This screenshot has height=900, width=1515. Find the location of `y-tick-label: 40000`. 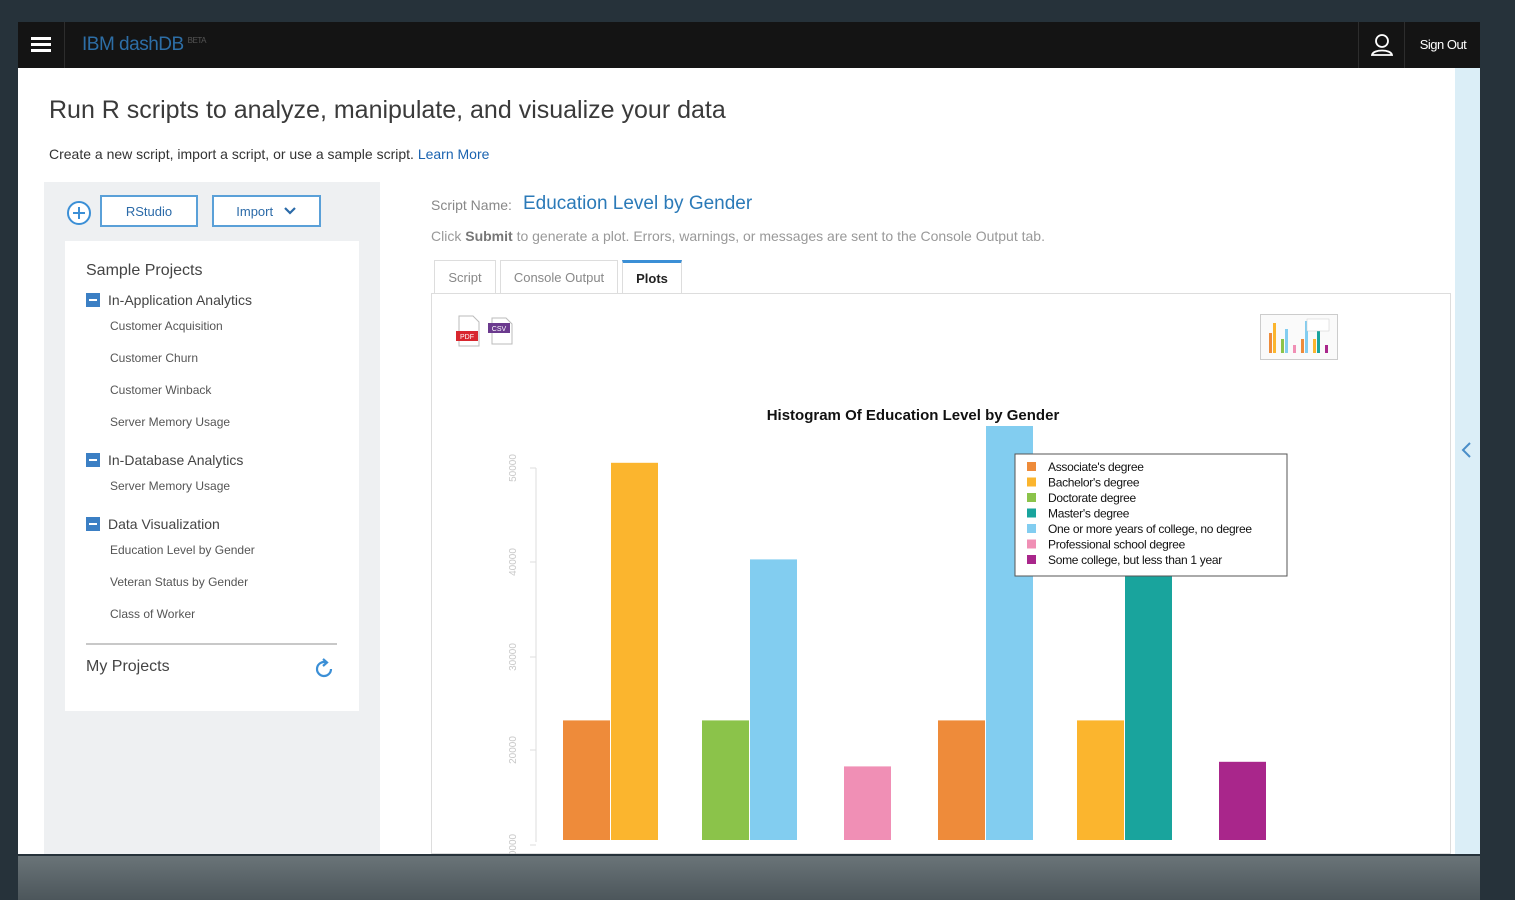

y-tick-label: 40000 is located at coordinates (513, 562).